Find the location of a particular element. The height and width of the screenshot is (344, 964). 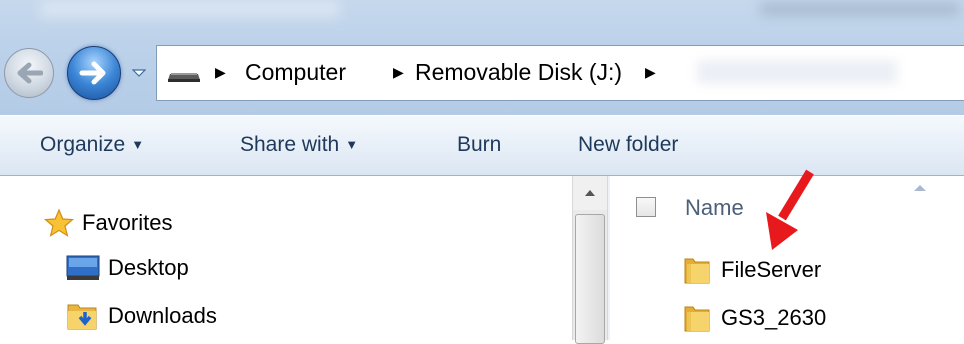

scroll-thumb is located at coordinates (590, 279).